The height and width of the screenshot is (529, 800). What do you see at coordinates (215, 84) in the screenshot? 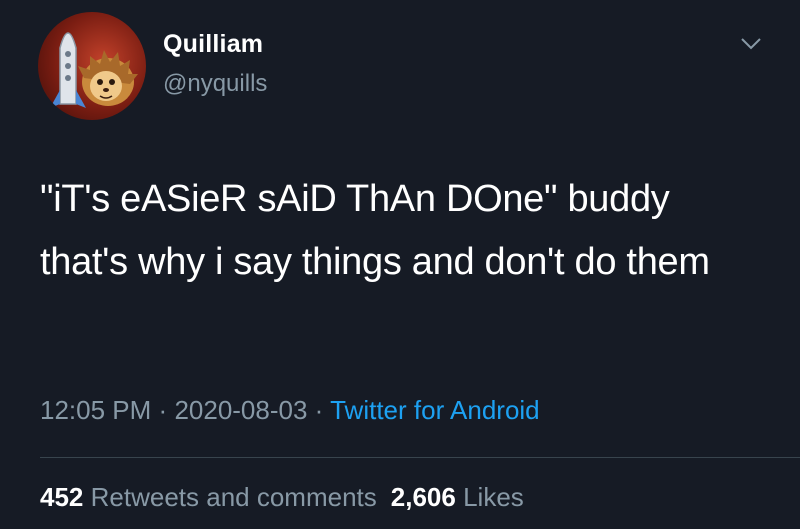
I see `user-handle: @nyquills` at bounding box center [215, 84].